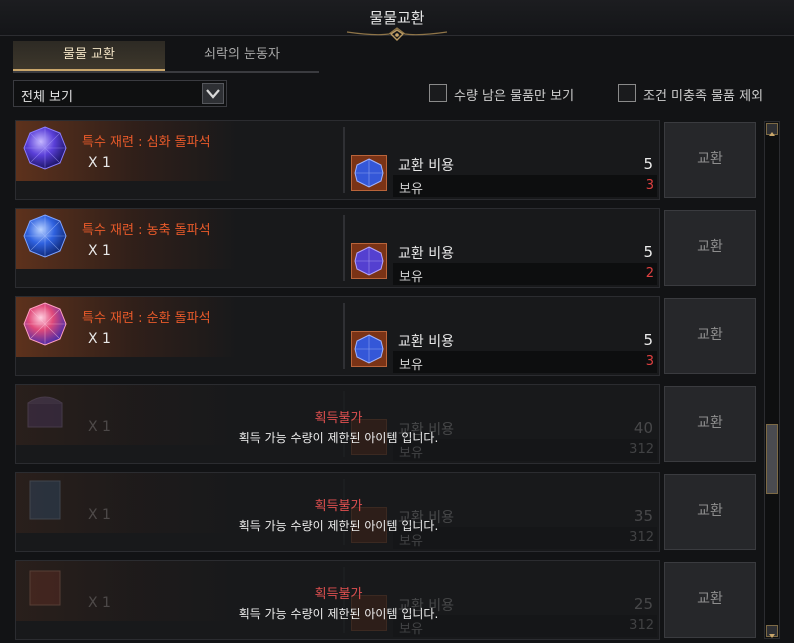  I want to click on scrollbar-thumb, so click(772, 459).